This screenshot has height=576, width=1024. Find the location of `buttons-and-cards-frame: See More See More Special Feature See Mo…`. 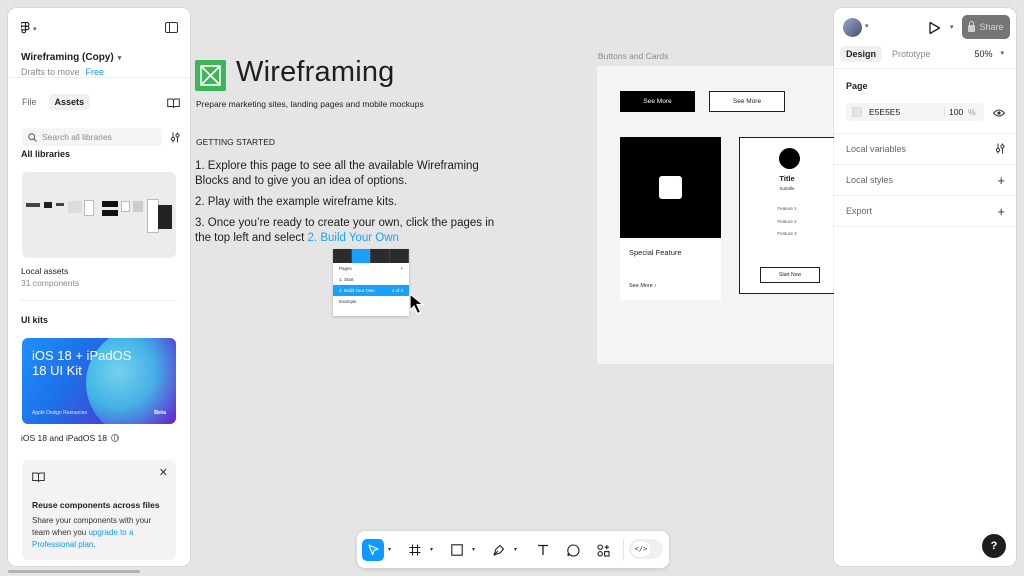

buttons-and-cards-frame: See More See More Special Feature See Mo… is located at coordinates (716, 215).